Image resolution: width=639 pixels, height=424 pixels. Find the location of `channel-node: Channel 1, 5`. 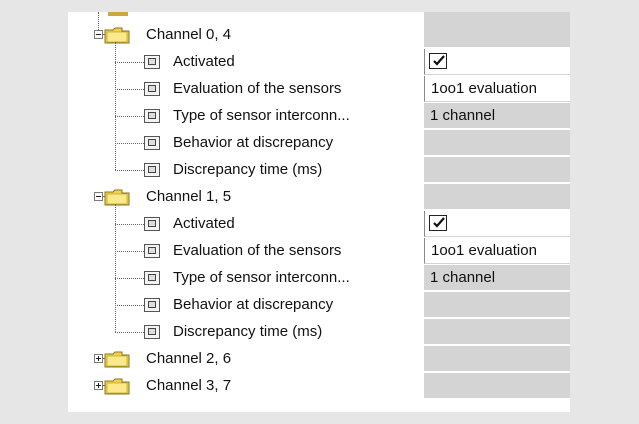

channel-node: Channel 1, 5 is located at coordinates (319, 197).